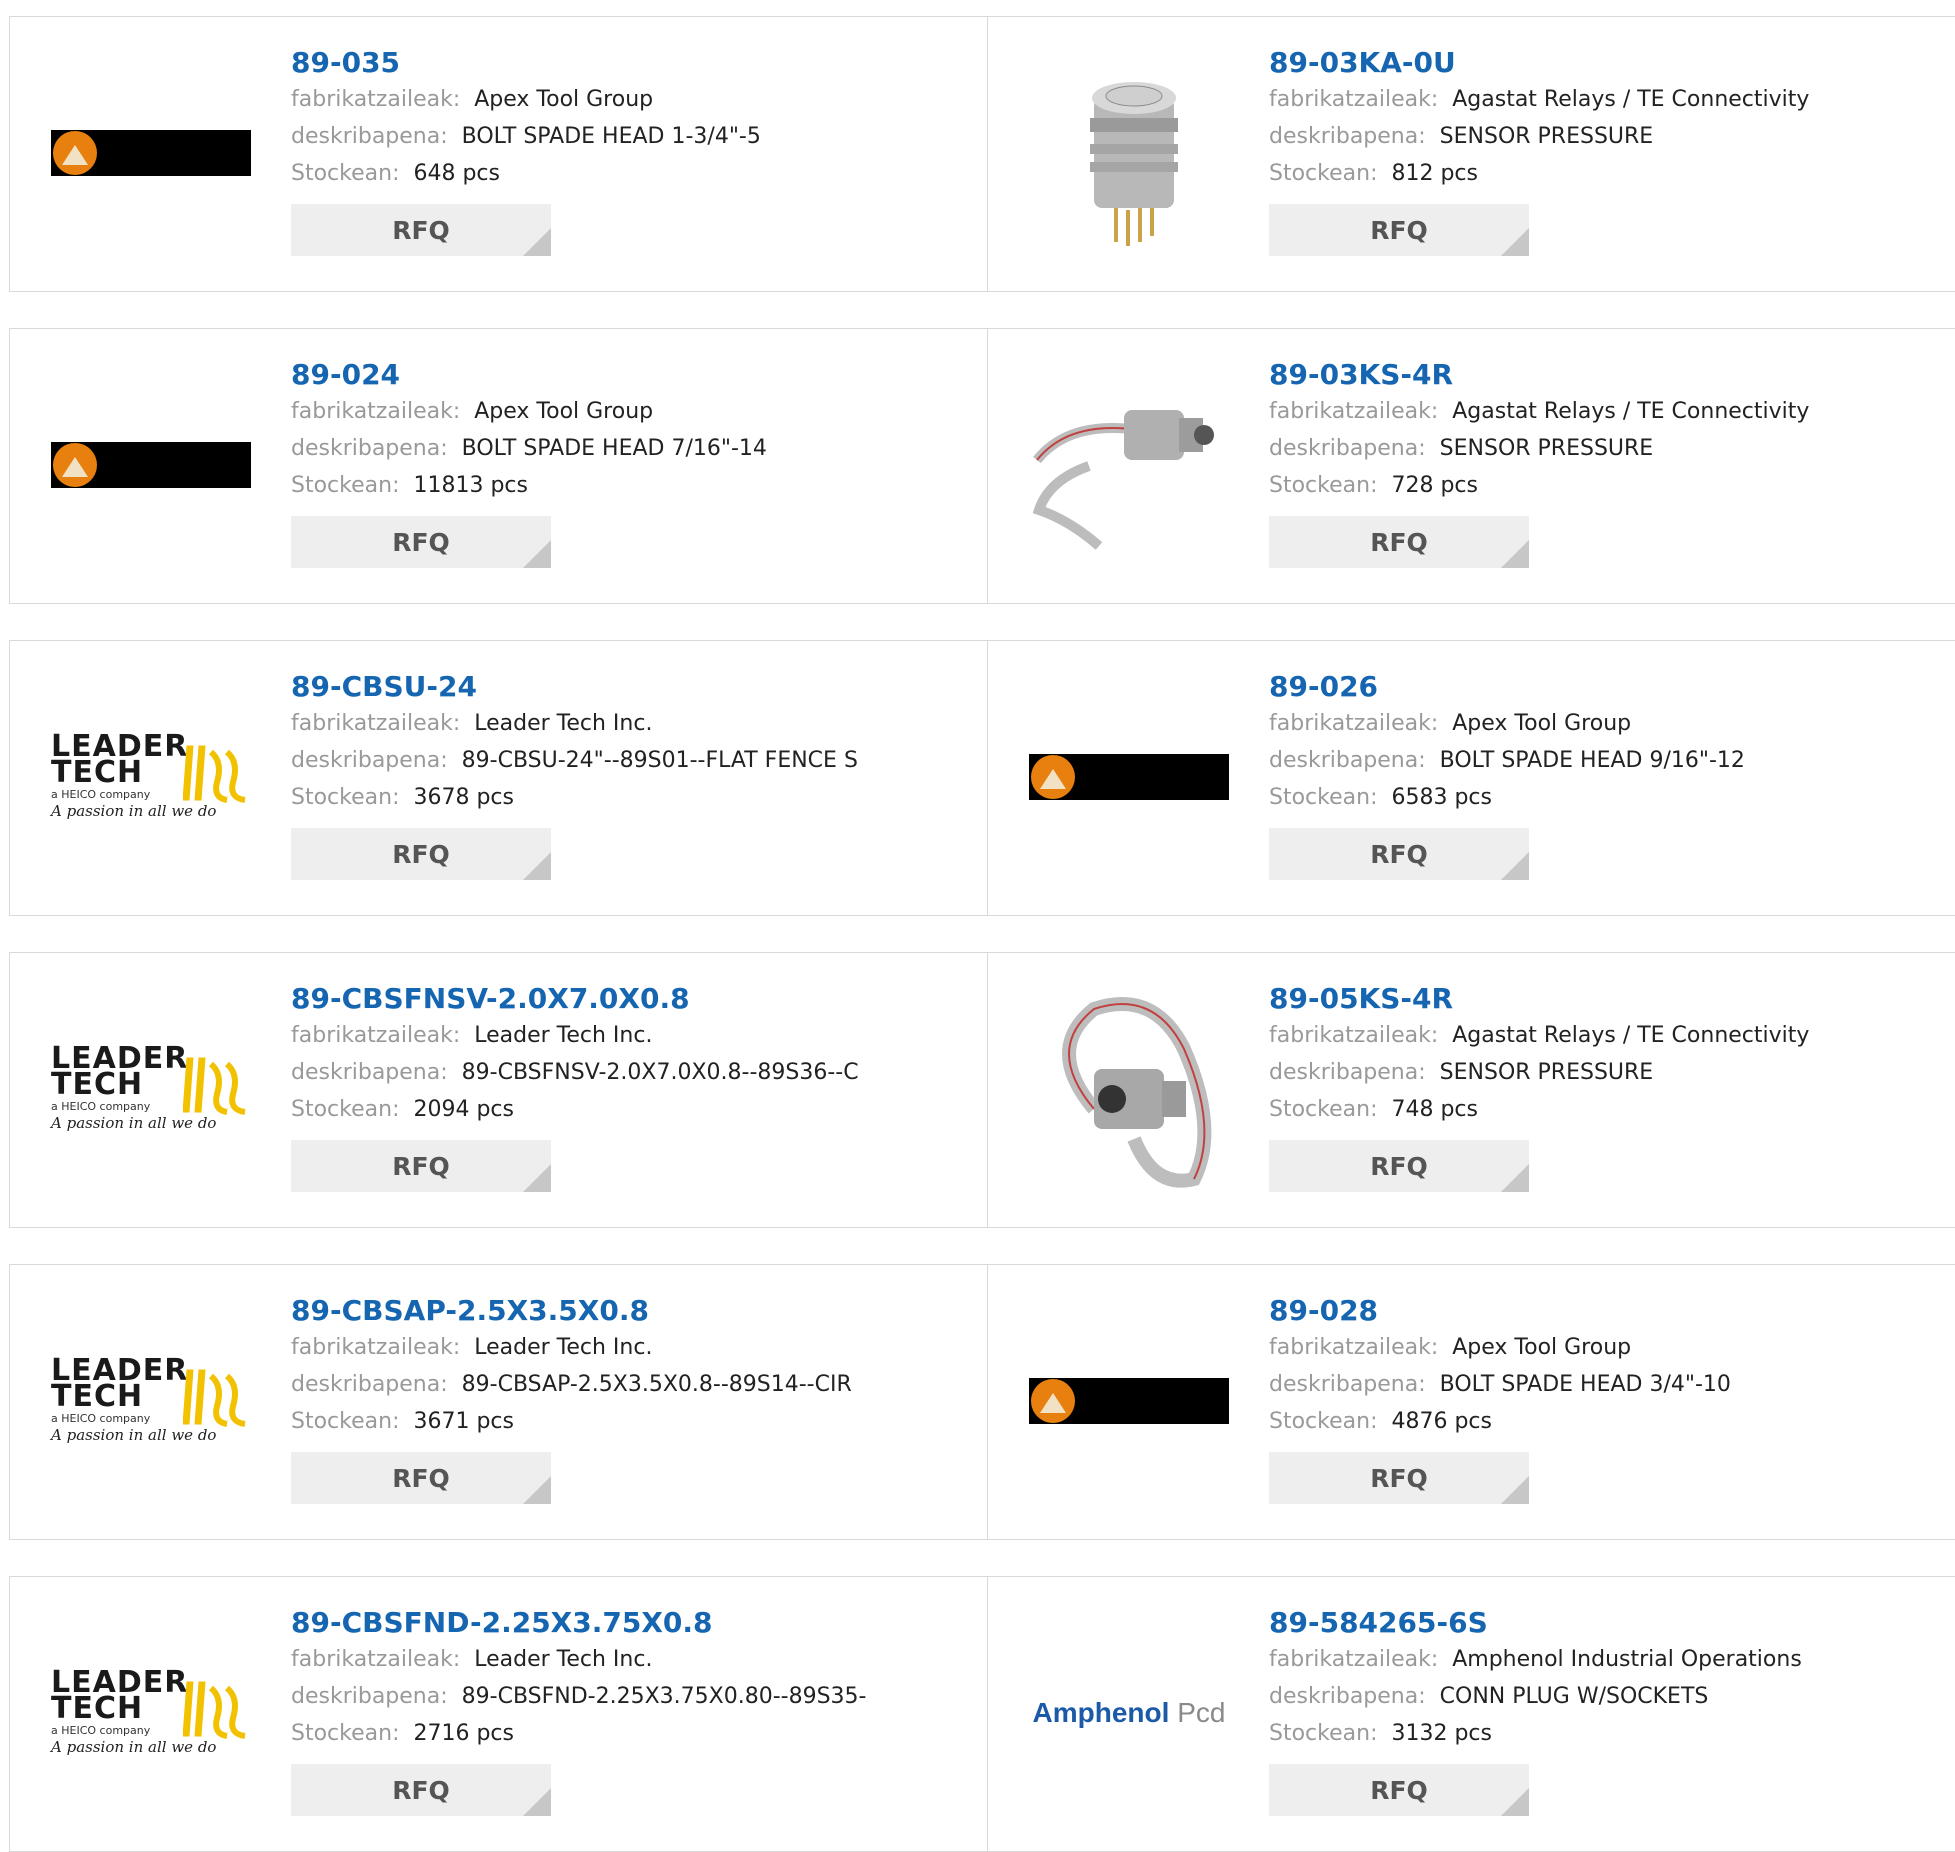 This screenshot has height=1852, width=1955. I want to click on part-number-link: 89-05KS-4R, so click(1589, 999).